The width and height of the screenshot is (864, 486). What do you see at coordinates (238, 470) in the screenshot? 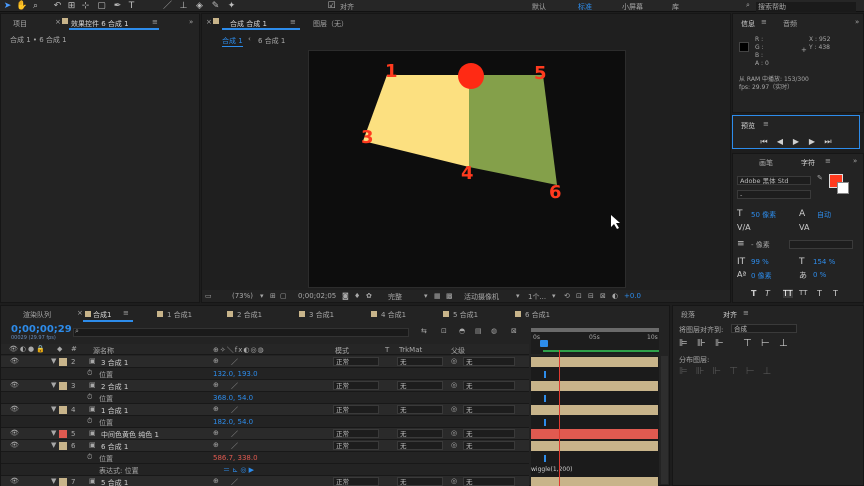
I see `expression-controls-icons: ＝ ⊾ ◎ ▶` at bounding box center [238, 470].